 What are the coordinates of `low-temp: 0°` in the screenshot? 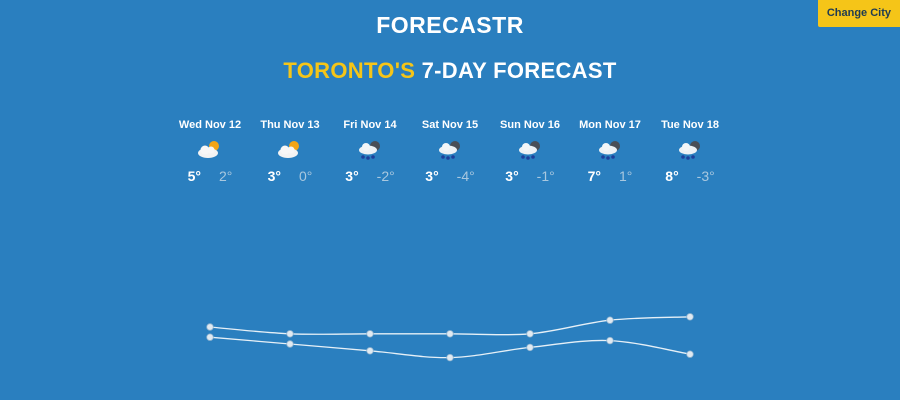 It's located at (306, 176).